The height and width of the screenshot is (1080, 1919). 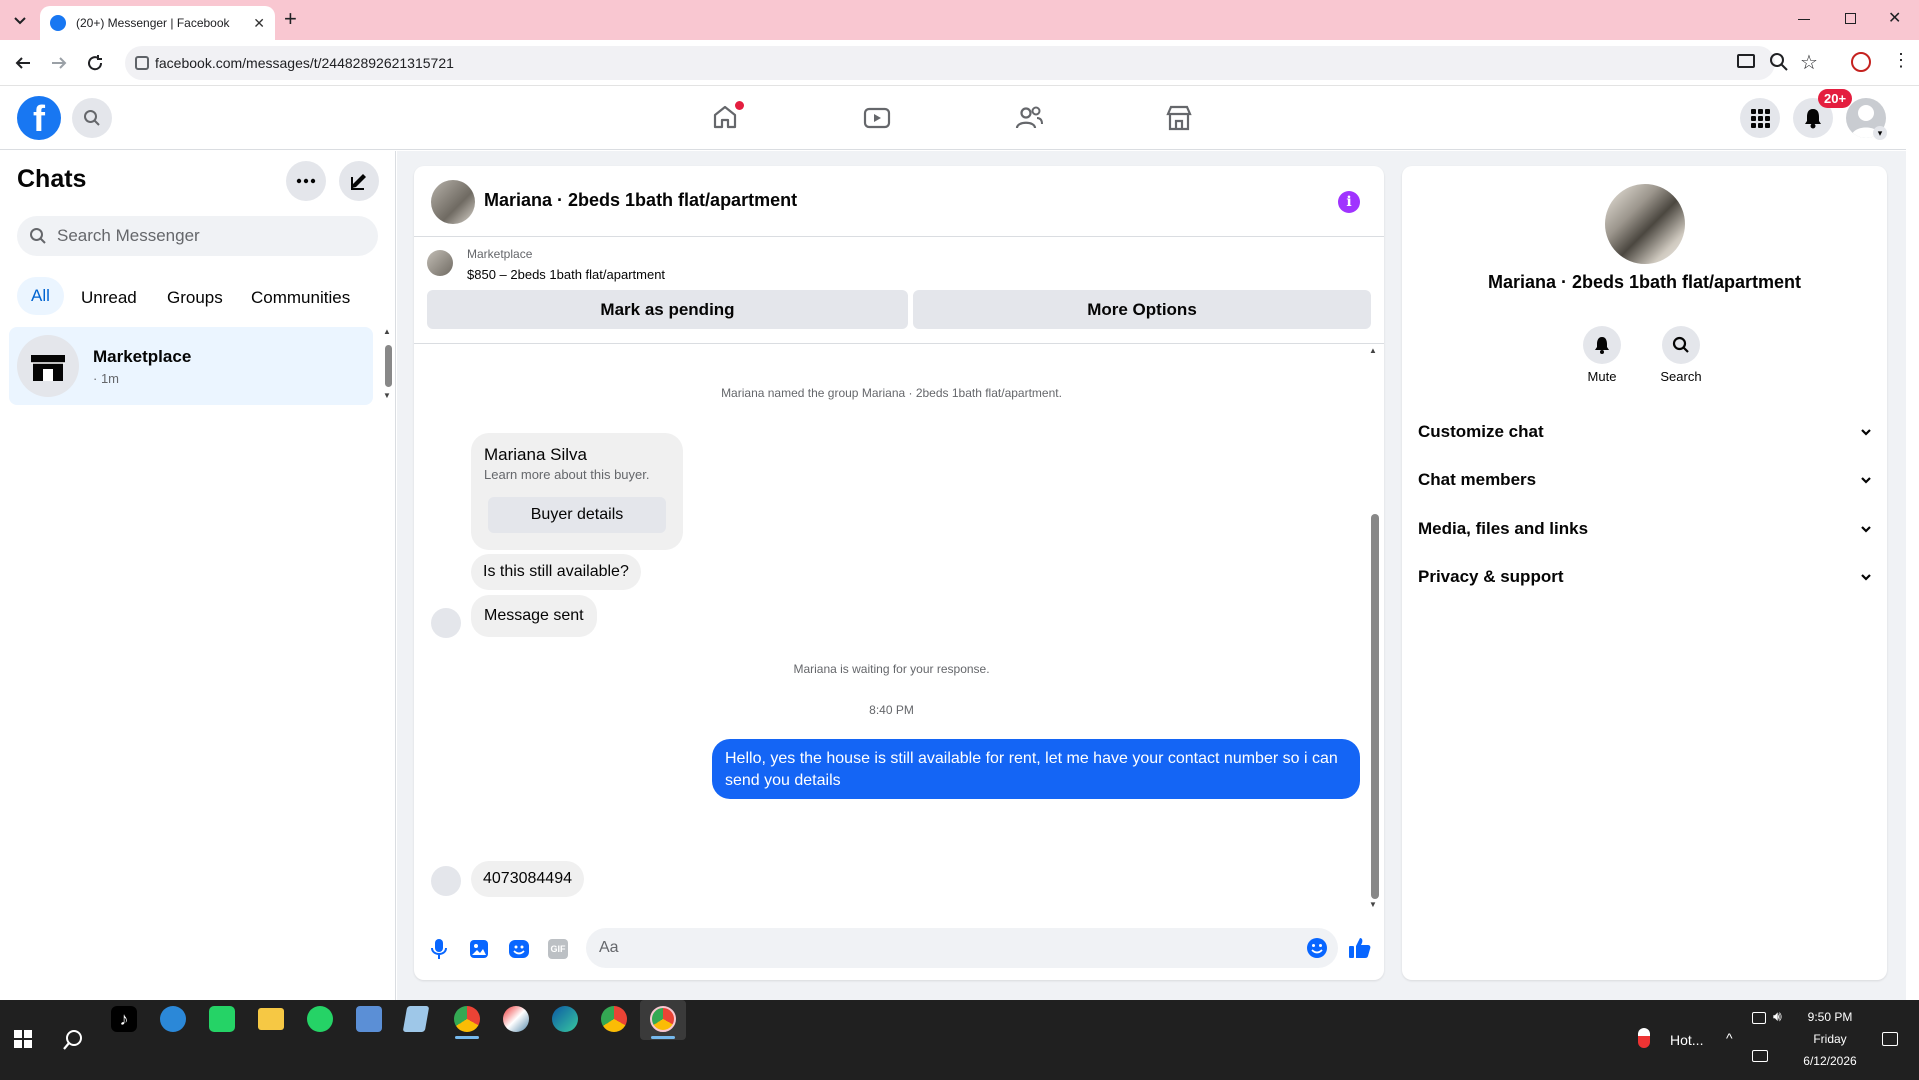 What do you see at coordinates (1360, 948) in the screenshot?
I see `like-thumb-icon` at bounding box center [1360, 948].